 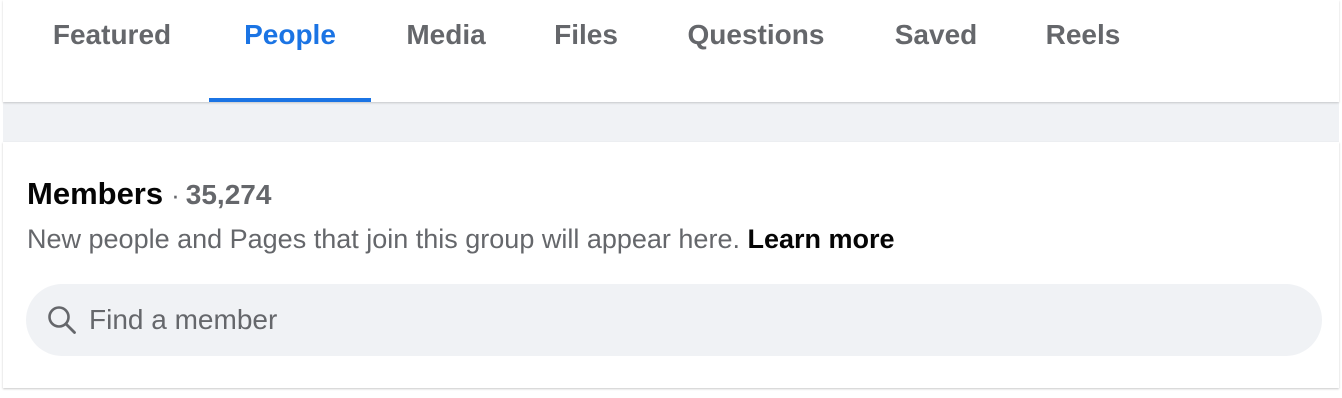 What do you see at coordinates (689, 320) in the screenshot?
I see `member-search-input` at bounding box center [689, 320].